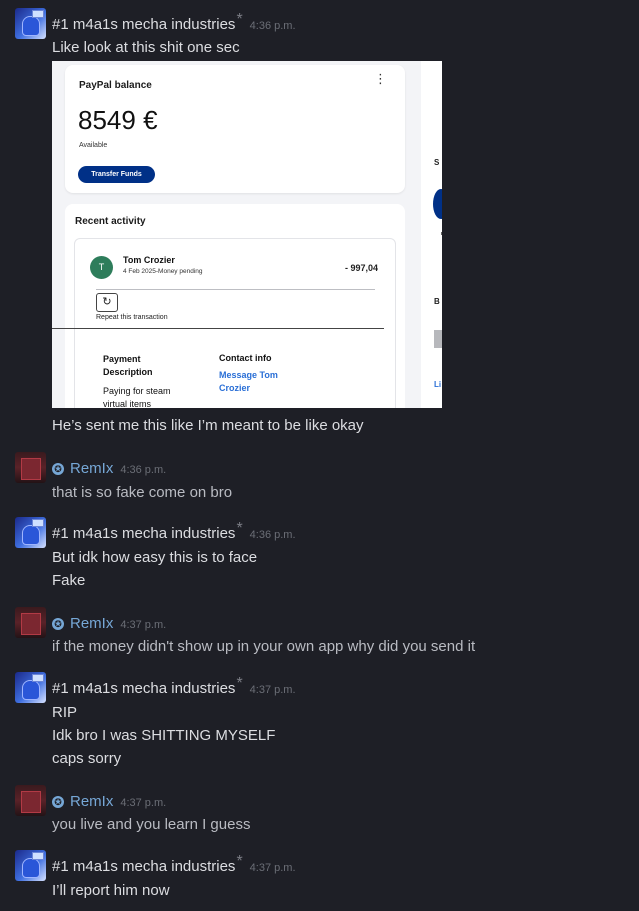  What do you see at coordinates (118, 120) in the screenshot?
I see `balance-amount: 8549 €` at bounding box center [118, 120].